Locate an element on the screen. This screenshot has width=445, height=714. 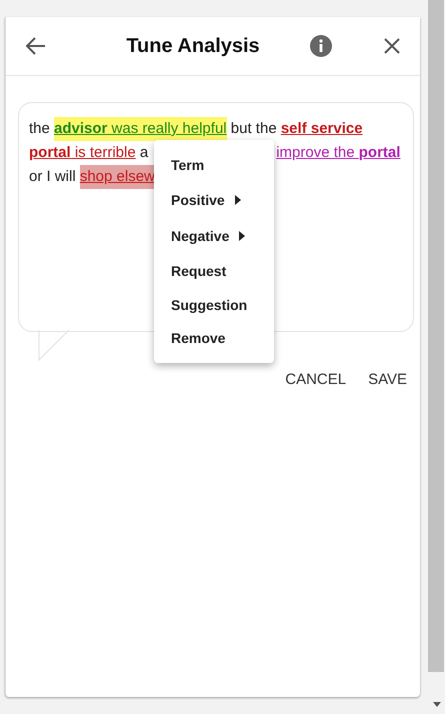
menu-item: Negative is located at coordinates (214, 236).